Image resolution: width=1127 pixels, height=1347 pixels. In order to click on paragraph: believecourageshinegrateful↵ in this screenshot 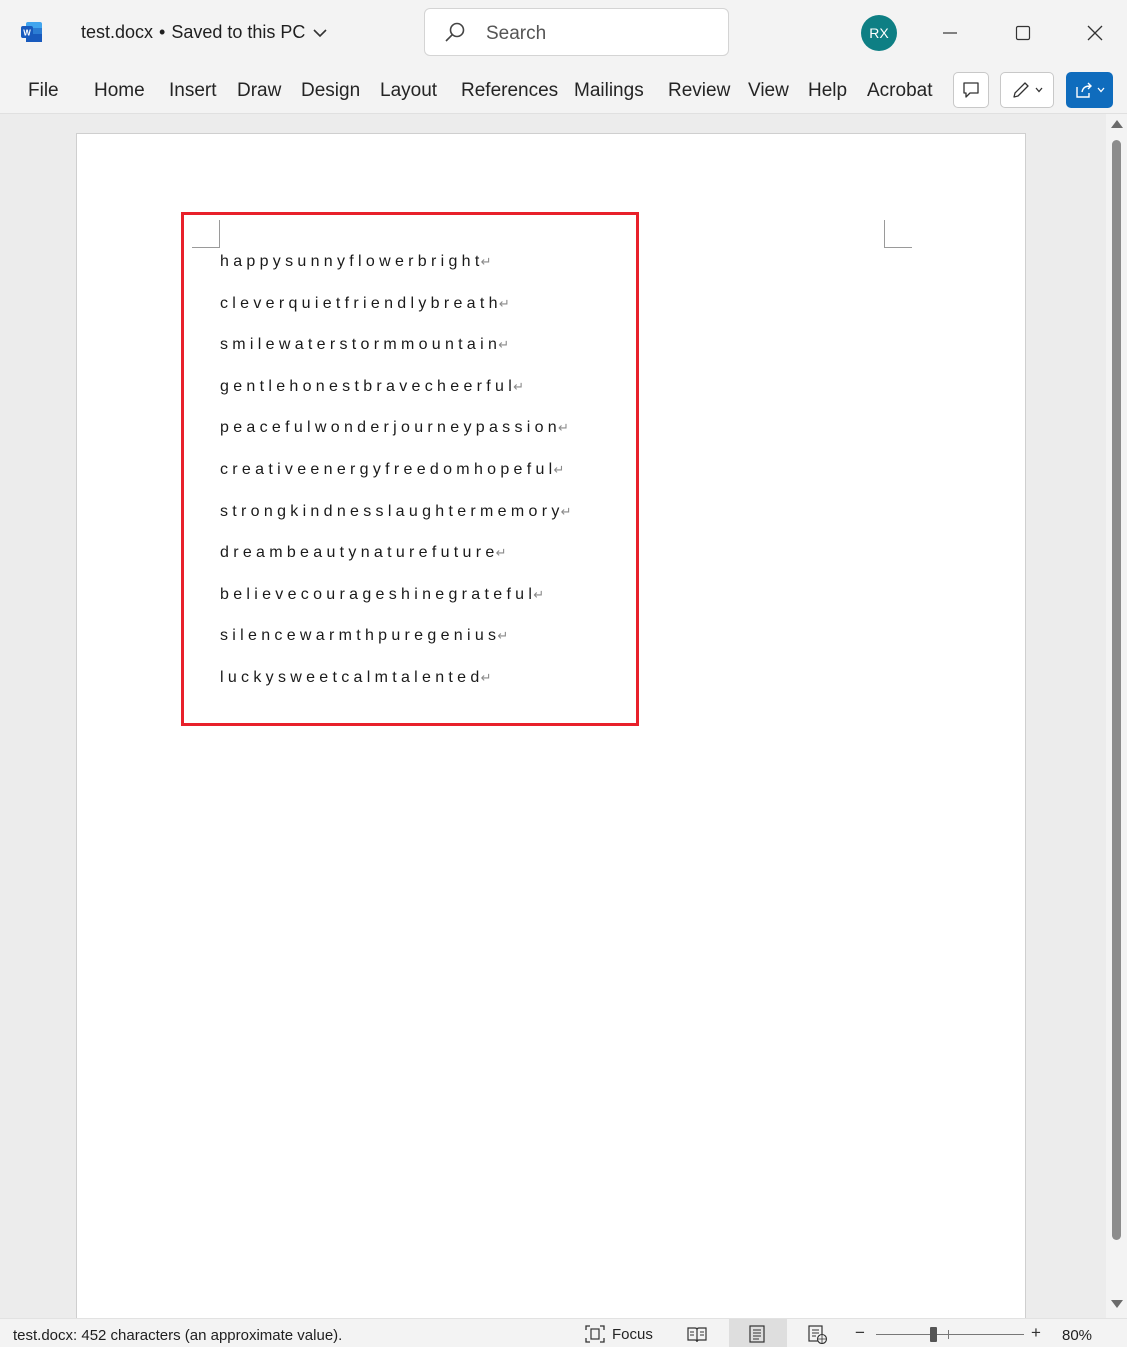, I will do `click(396, 606)`.